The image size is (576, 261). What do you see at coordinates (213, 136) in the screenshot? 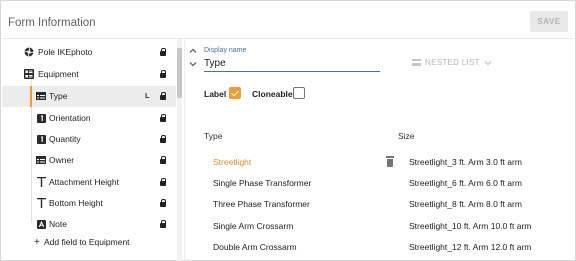
I see `column-header-type: Type` at bounding box center [213, 136].